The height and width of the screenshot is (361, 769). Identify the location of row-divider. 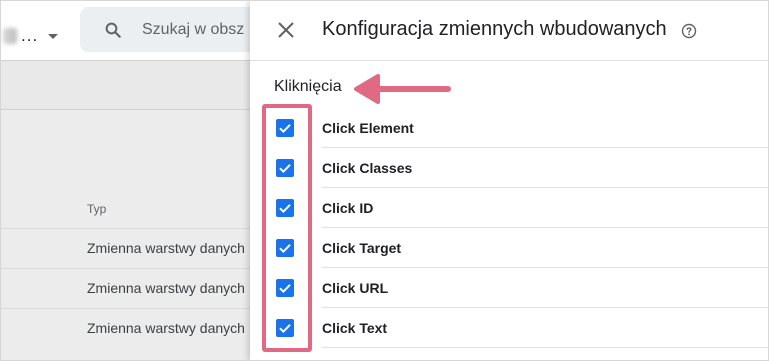
(545, 347).